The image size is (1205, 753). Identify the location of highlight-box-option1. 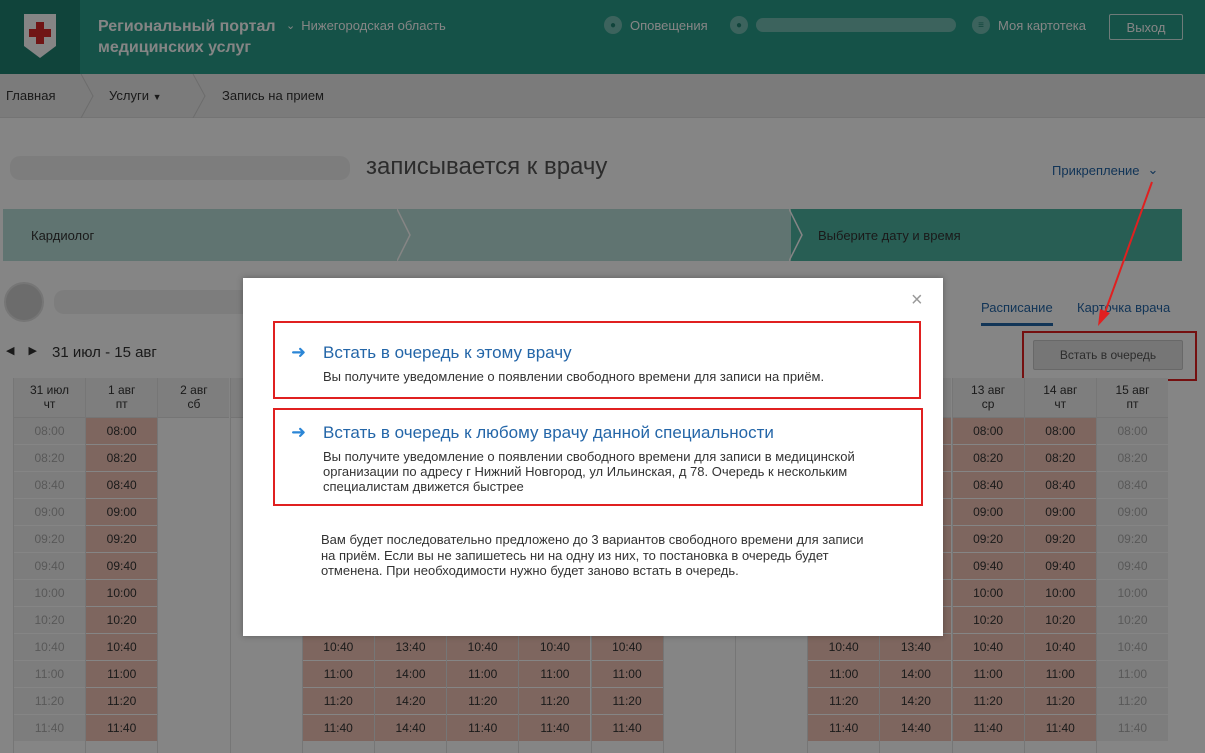
(597, 360).